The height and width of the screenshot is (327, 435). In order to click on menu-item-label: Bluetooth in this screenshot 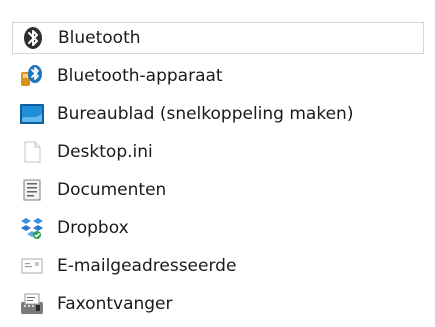, I will do `click(99, 38)`.